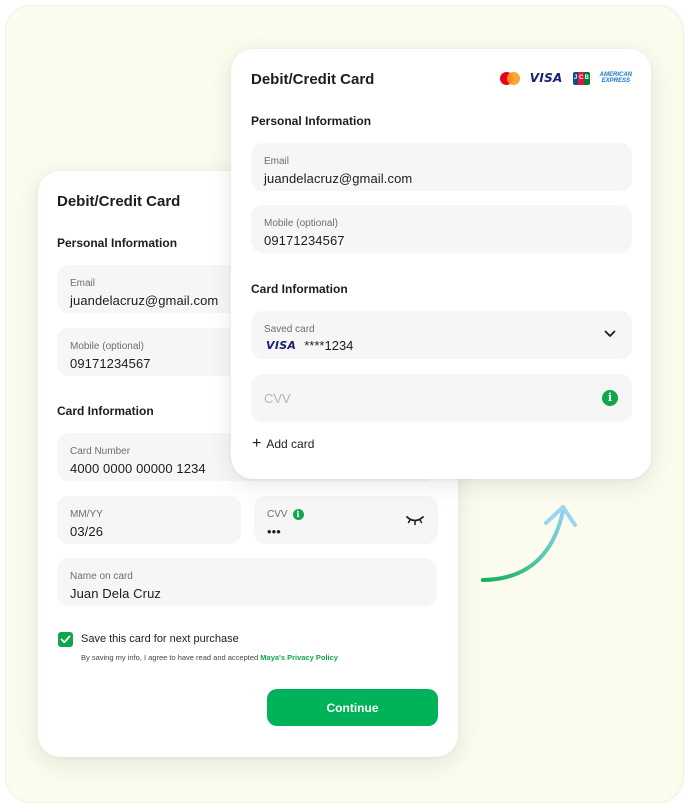 The width and height of the screenshot is (689, 808). What do you see at coordinates (87, 531) in the screenshot?
I see `expiry-value: 03/26` at bounding box center [87, 531].